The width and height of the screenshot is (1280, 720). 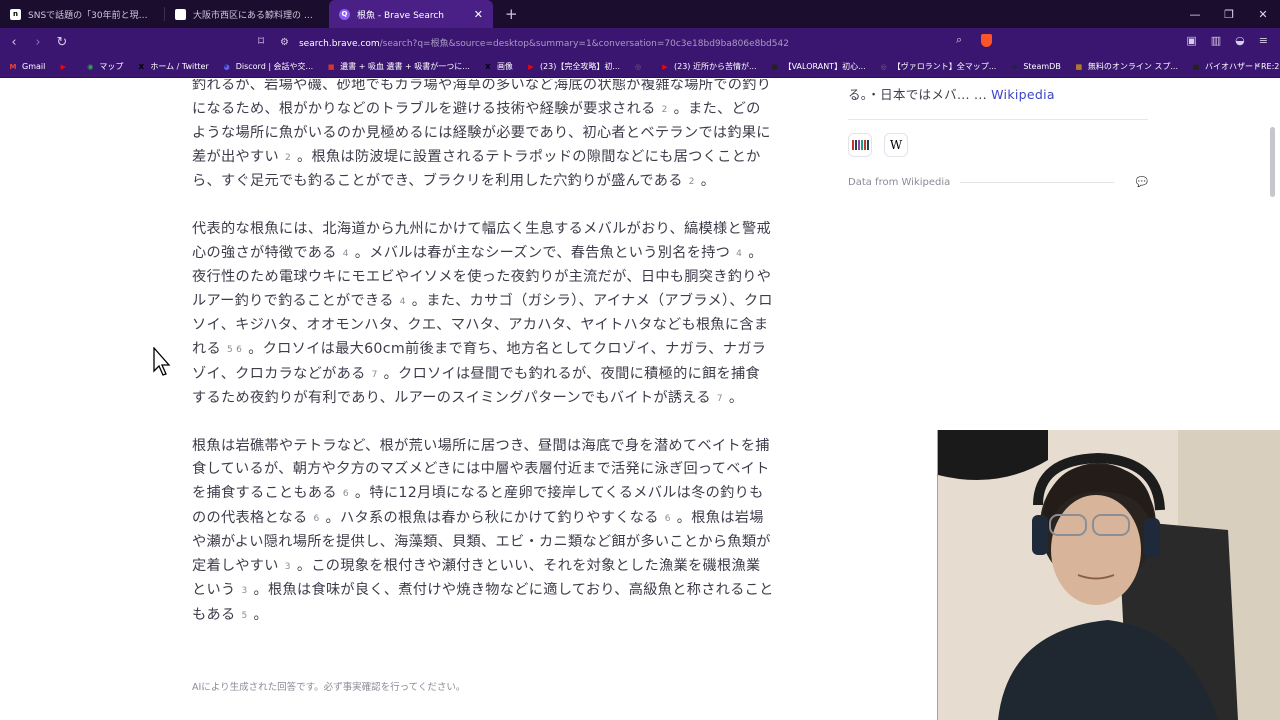 I want to click on site-settings-icon: ⚙, so click(x=284, y=42).